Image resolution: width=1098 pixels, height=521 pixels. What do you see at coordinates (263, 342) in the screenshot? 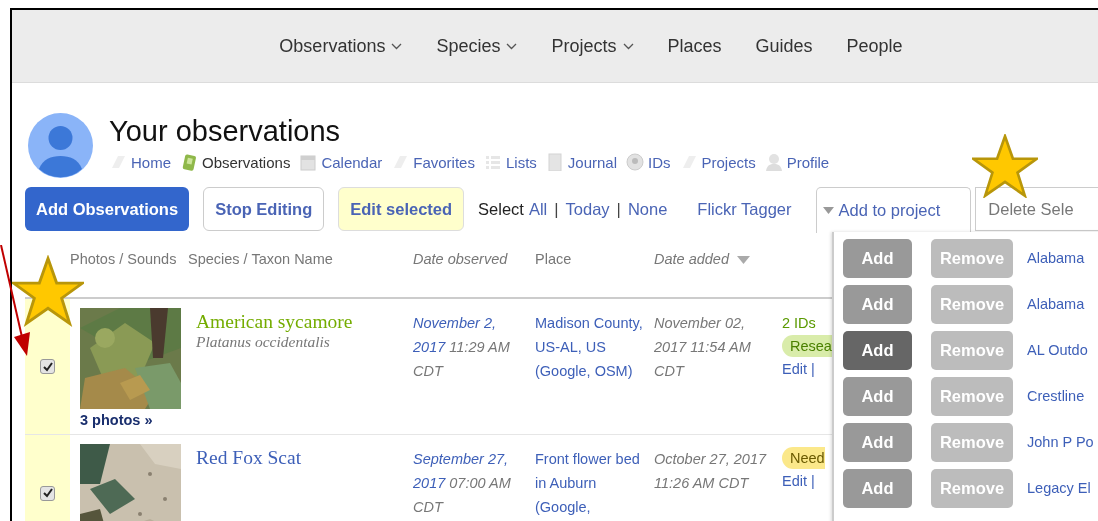
I see `scientific-name: Platanus occidentalis` at bounding box center [263, 342].